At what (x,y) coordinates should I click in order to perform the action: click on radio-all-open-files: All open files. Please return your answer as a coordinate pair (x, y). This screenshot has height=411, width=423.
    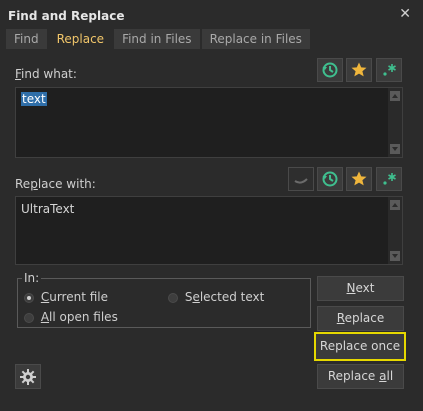
    Looking at the image, I should click on (71, 317).